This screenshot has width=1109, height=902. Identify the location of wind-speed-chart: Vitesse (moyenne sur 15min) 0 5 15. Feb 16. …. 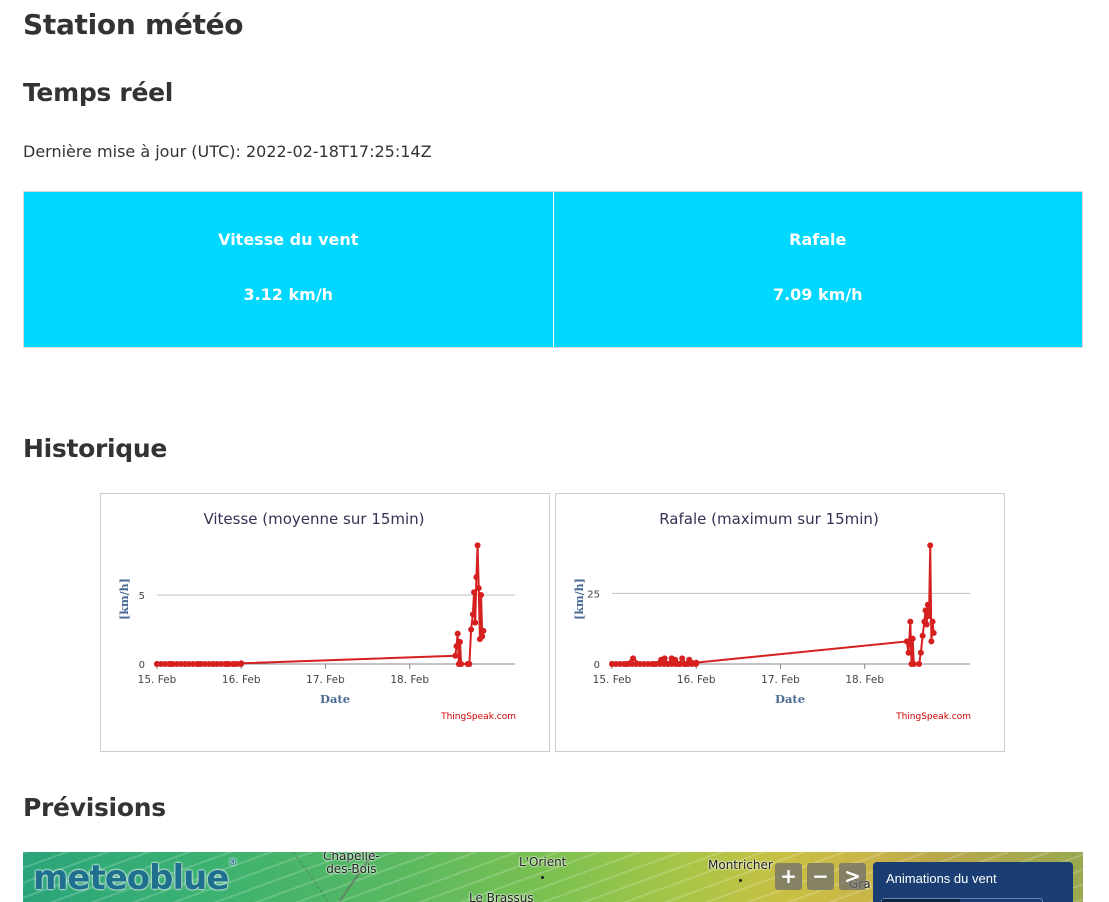
(325, 622).